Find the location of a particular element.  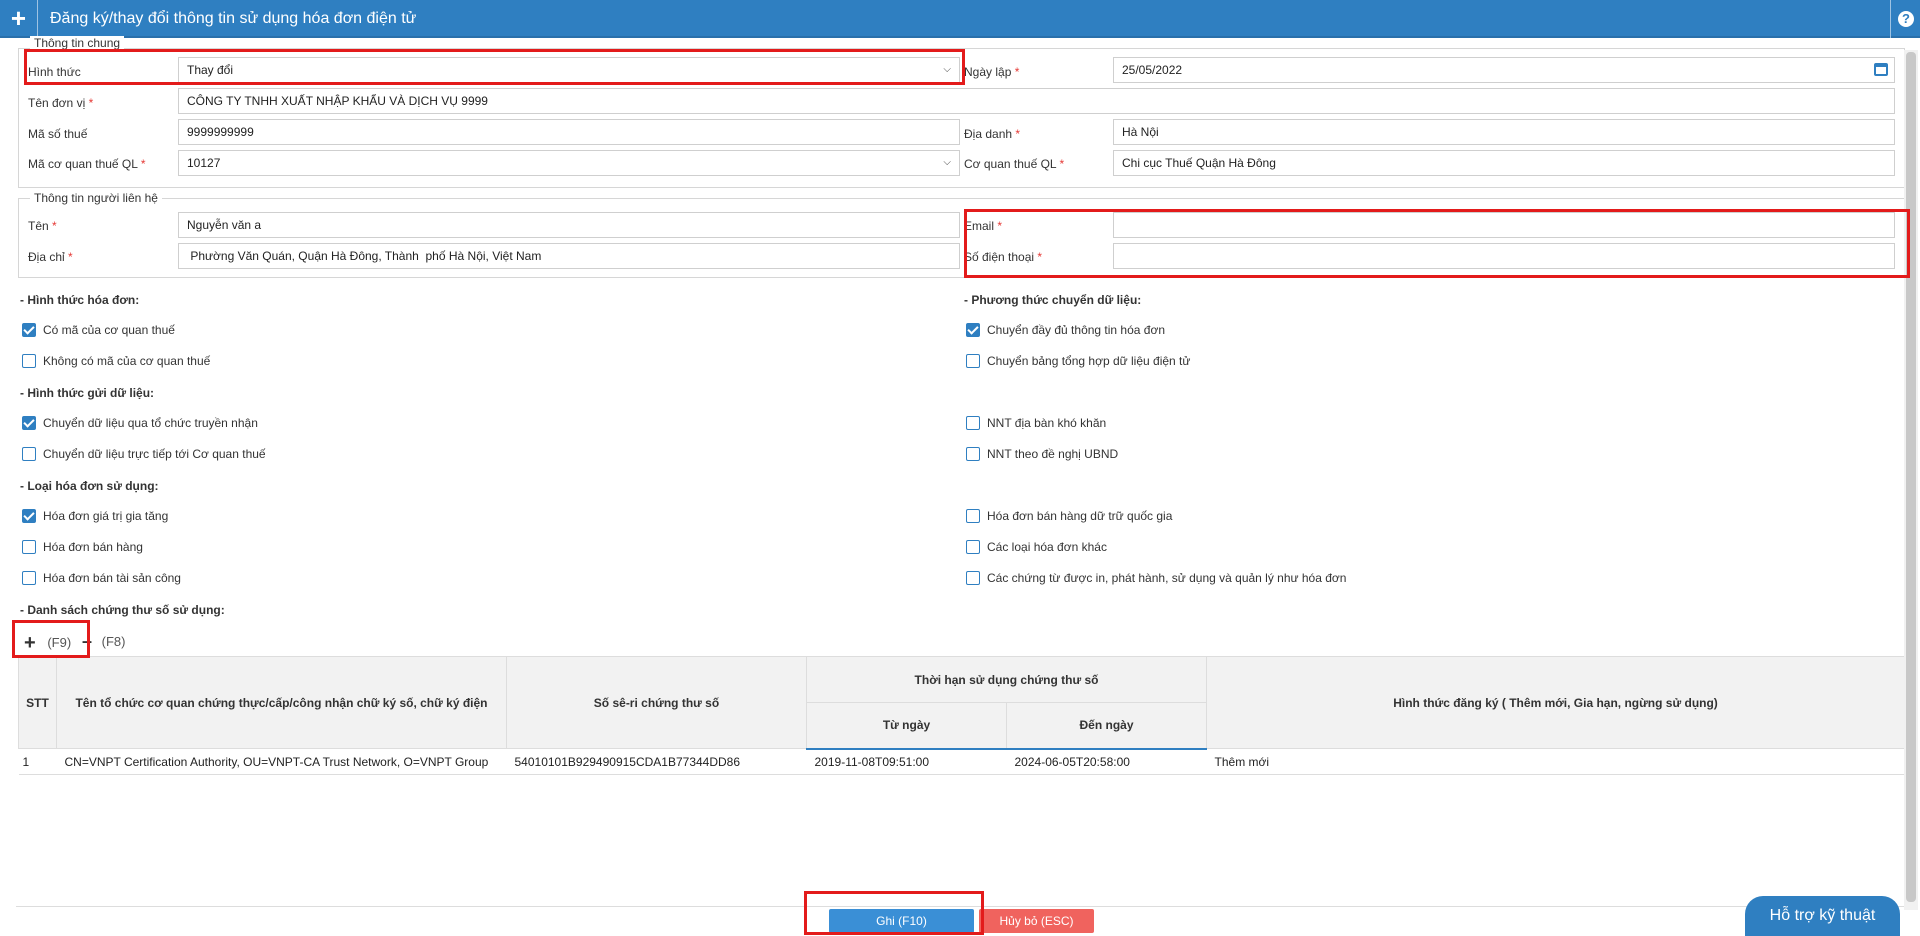

mst-label: Mã số thuế is located at coordinates (58, 134).